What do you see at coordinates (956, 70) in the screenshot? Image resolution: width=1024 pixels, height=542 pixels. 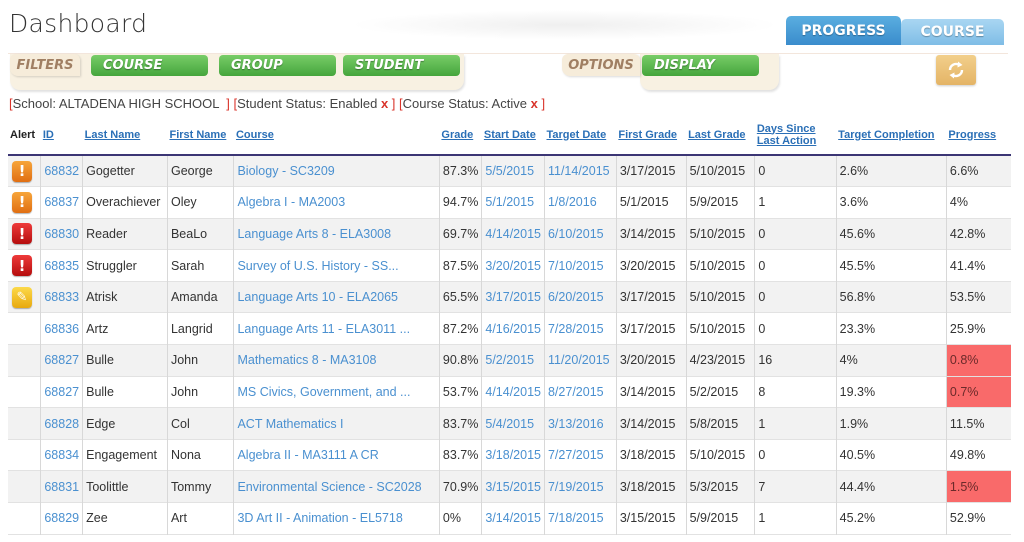 I see `refresh-button` at bounding box center [956, 70].